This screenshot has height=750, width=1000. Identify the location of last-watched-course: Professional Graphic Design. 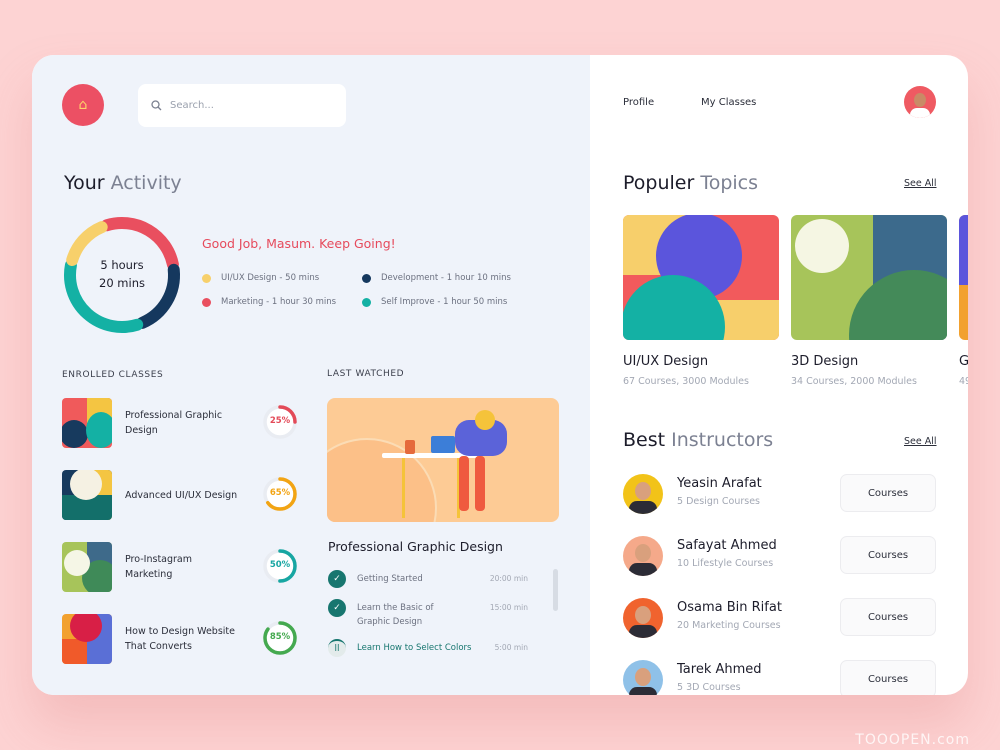
(415, 546).